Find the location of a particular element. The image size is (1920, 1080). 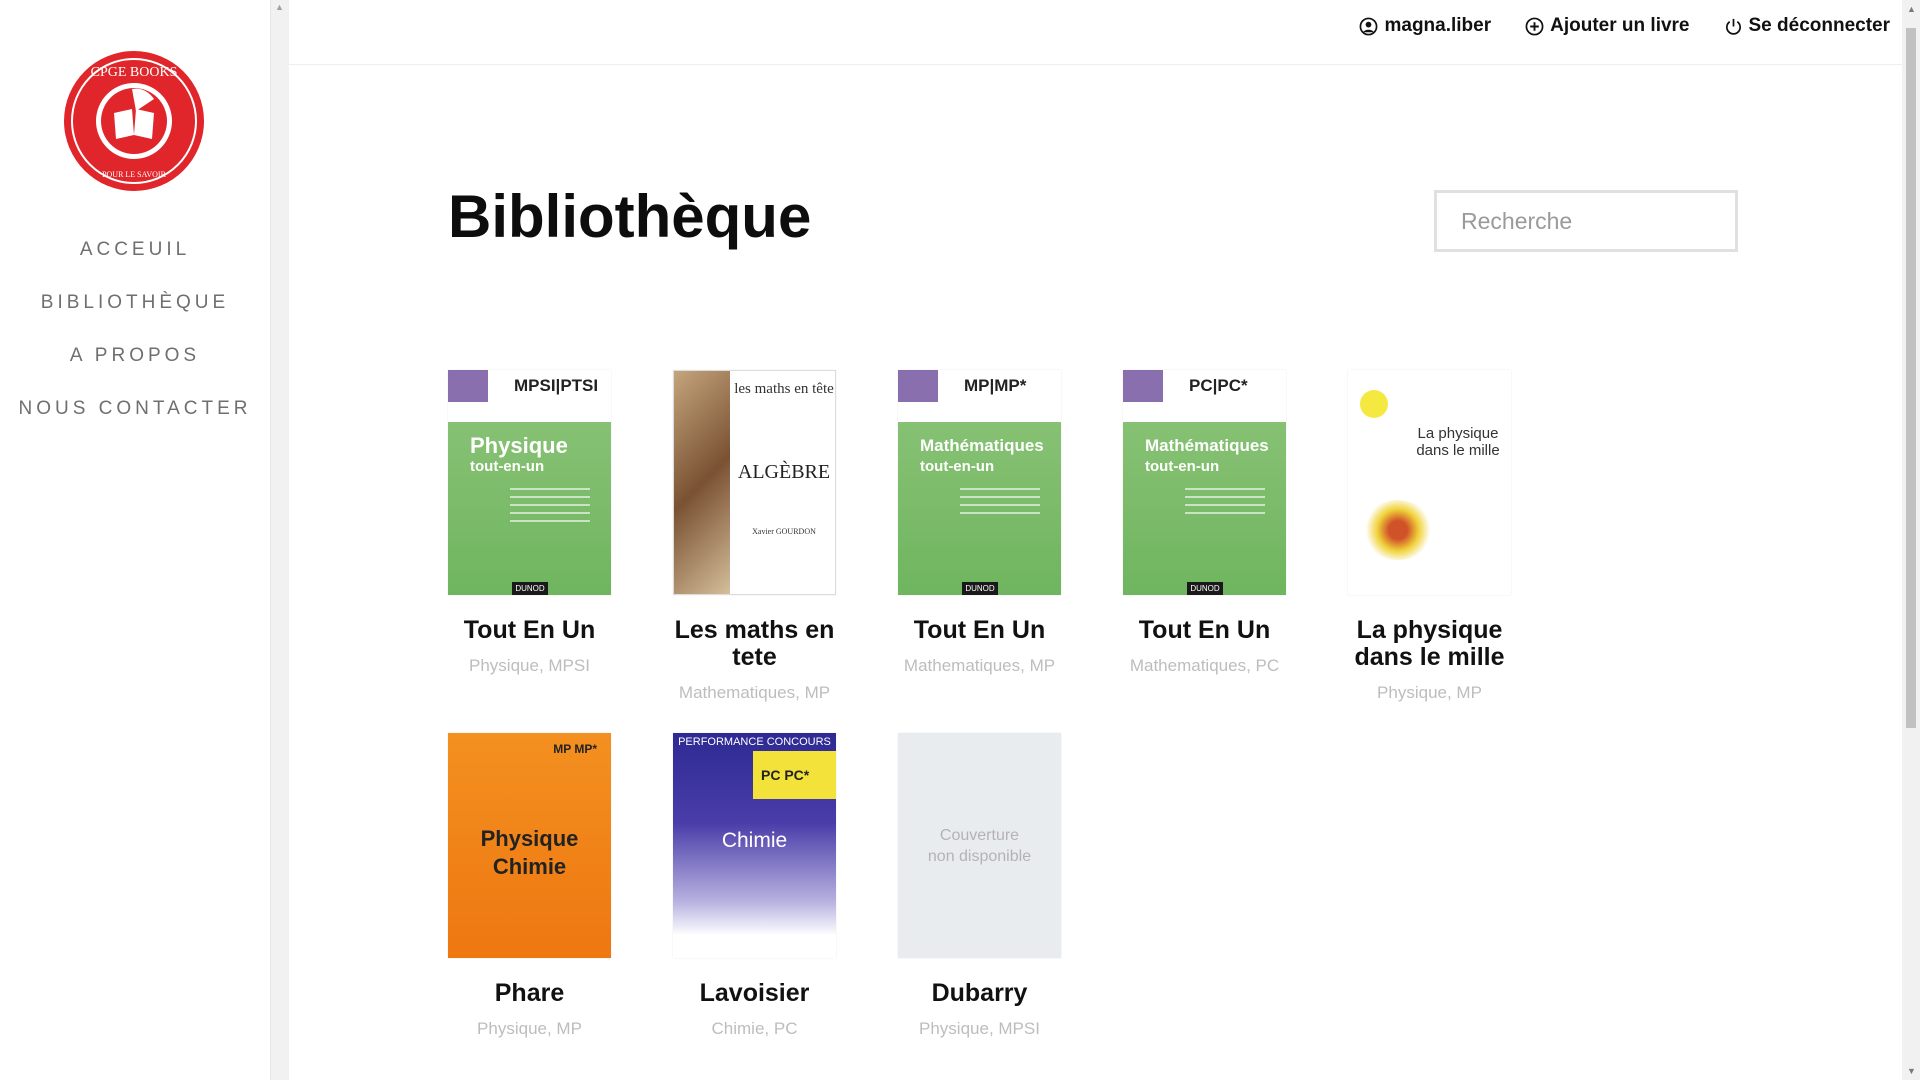

nav-nous-contacter: NOUS CONTACTER is located at coordinates (135, 421).